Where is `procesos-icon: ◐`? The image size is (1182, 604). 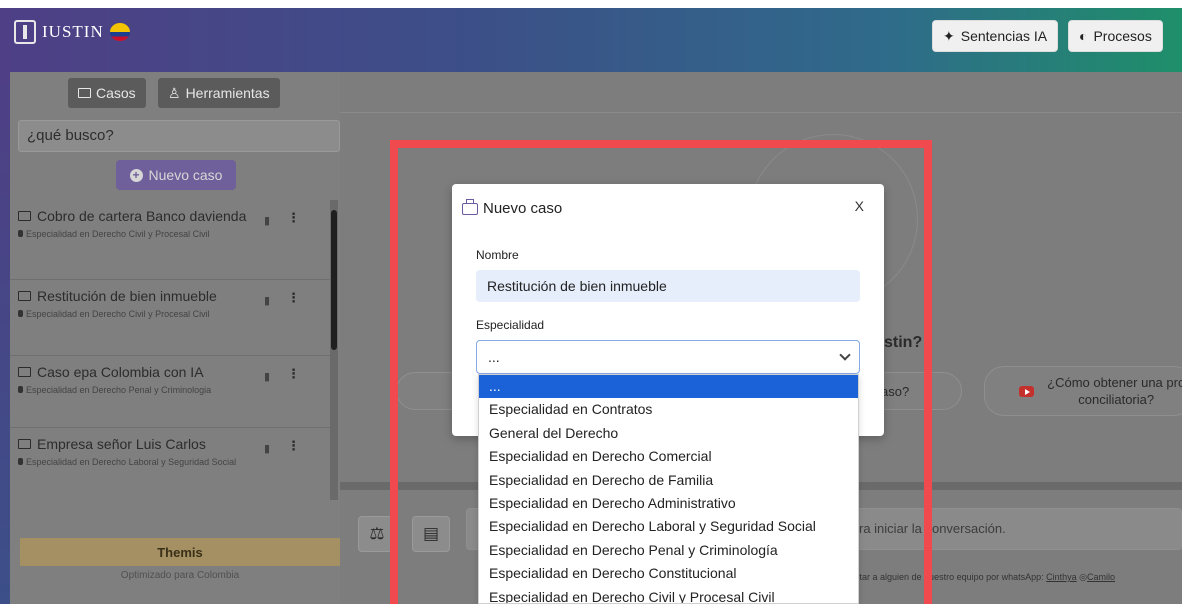 procesos-icon: ◐ is located at coordinates (1083, 36).